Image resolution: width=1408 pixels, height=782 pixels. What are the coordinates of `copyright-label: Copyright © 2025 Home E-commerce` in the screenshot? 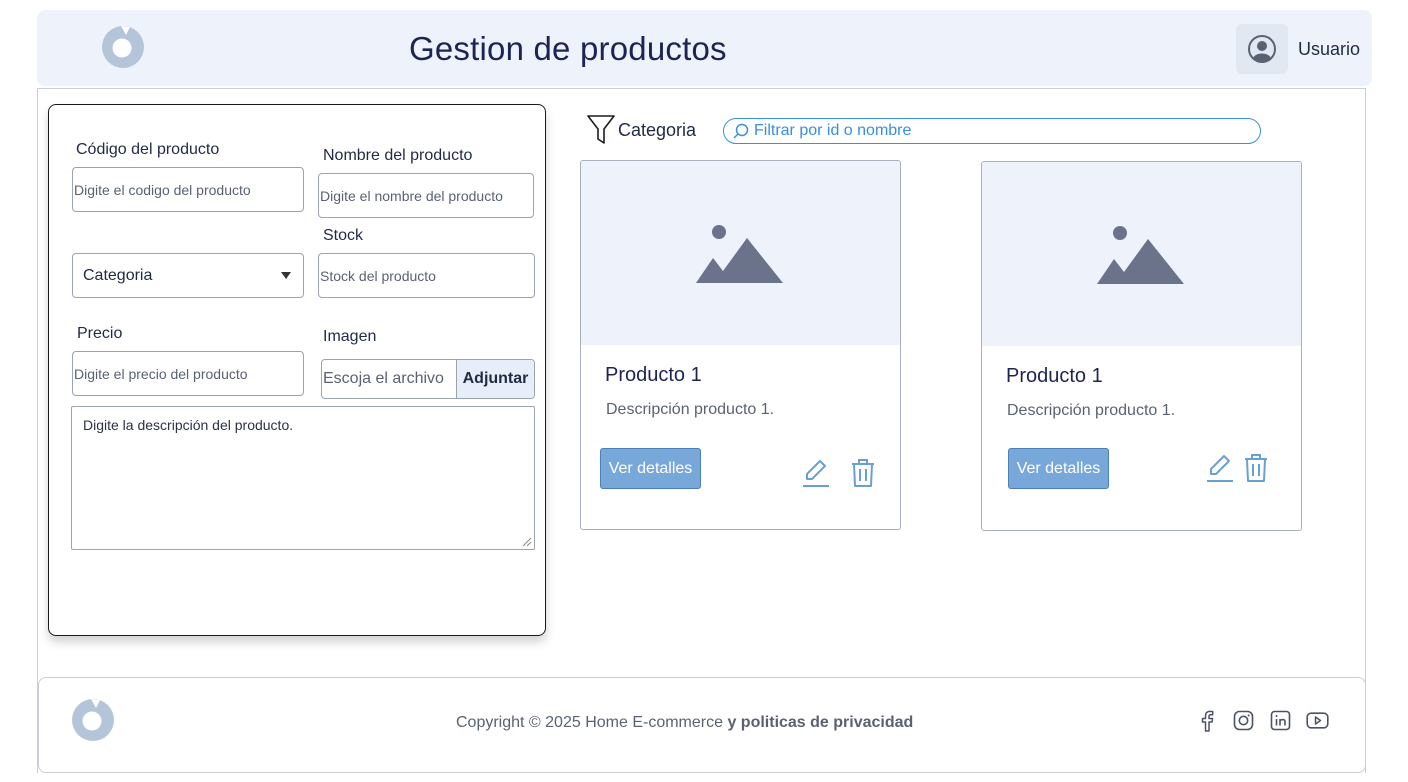 It's located at (589, 722).